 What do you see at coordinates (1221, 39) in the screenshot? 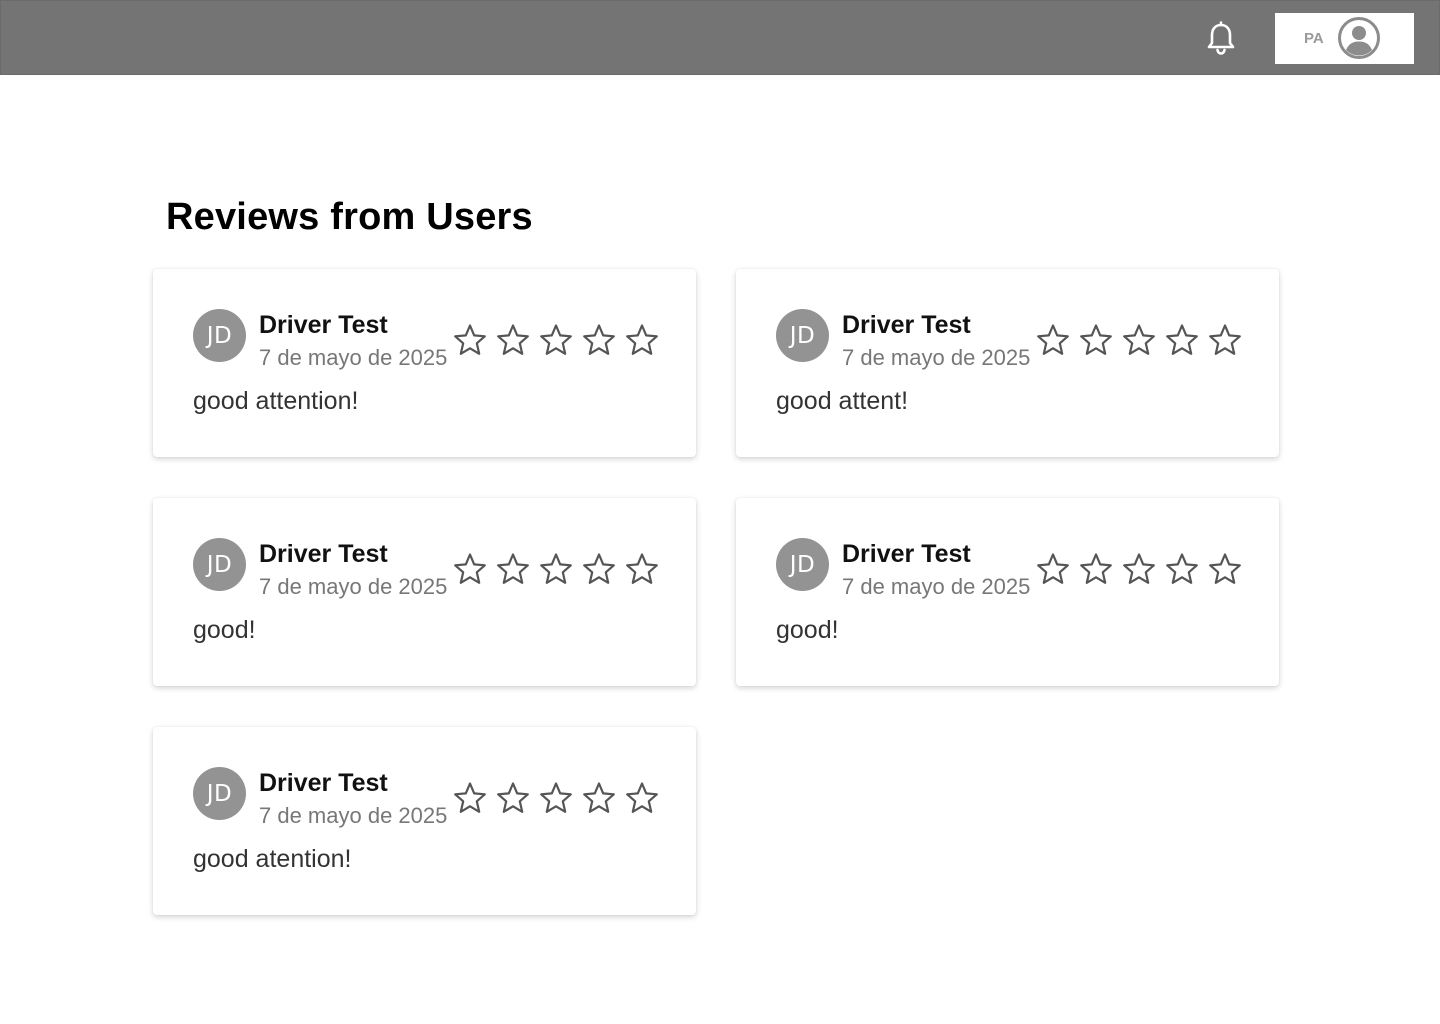
I see `bell-icon` at bounding box center [1221, 39].